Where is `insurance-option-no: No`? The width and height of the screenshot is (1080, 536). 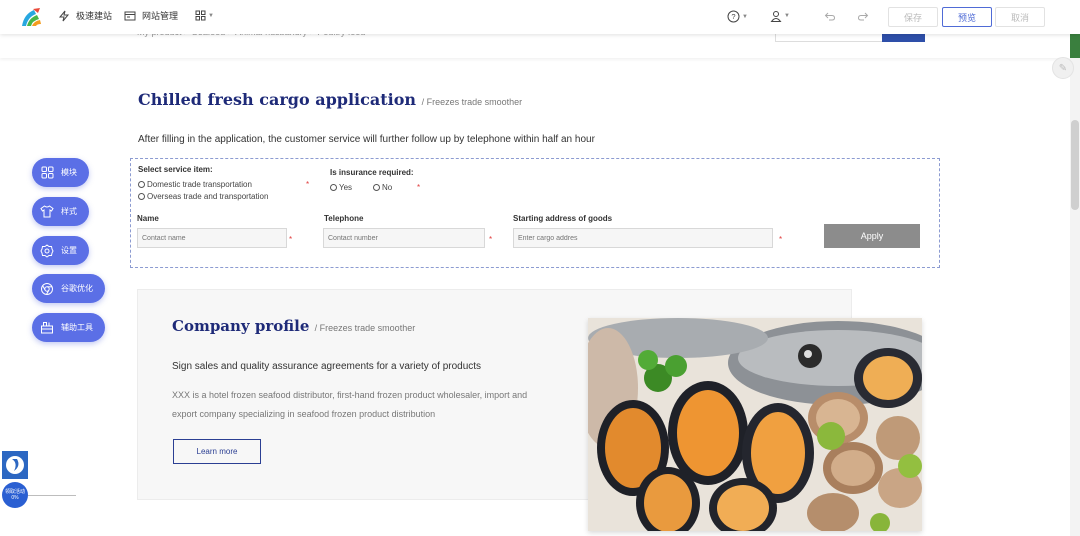
insurance-option-no: No is located at coordinates (382, 187).